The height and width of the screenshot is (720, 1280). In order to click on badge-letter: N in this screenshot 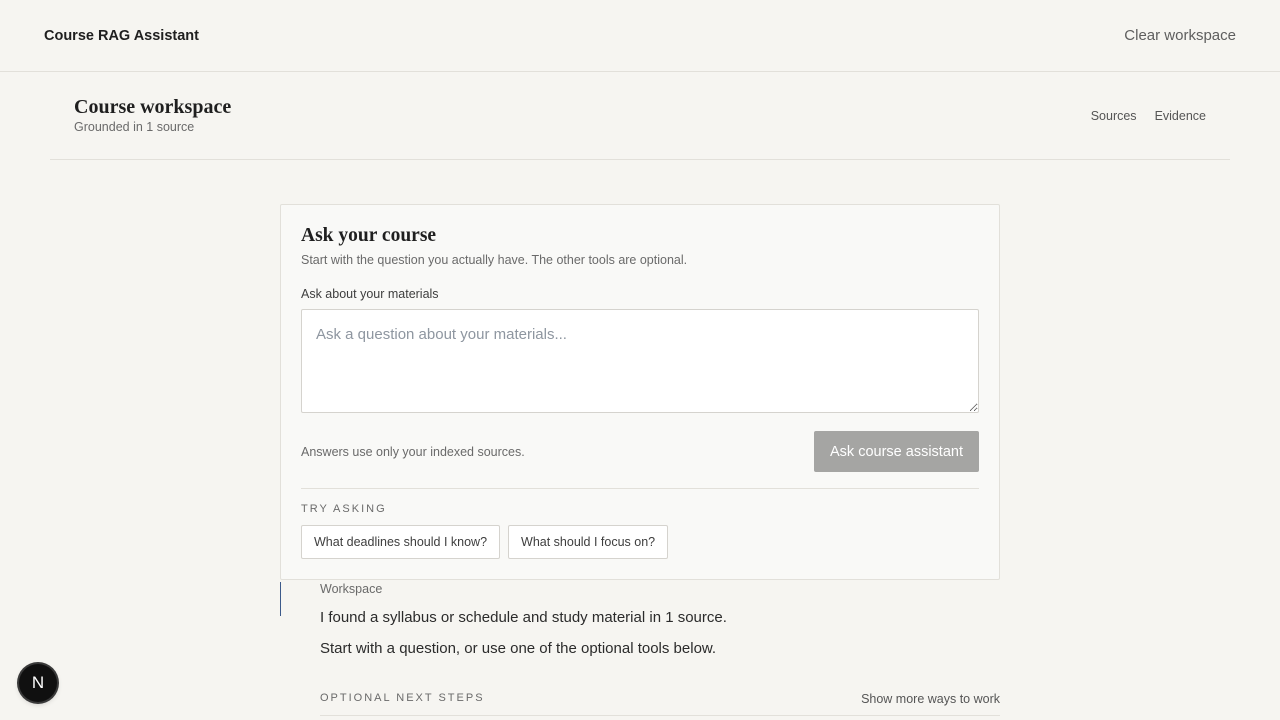, I will do `click(38, 682)`.